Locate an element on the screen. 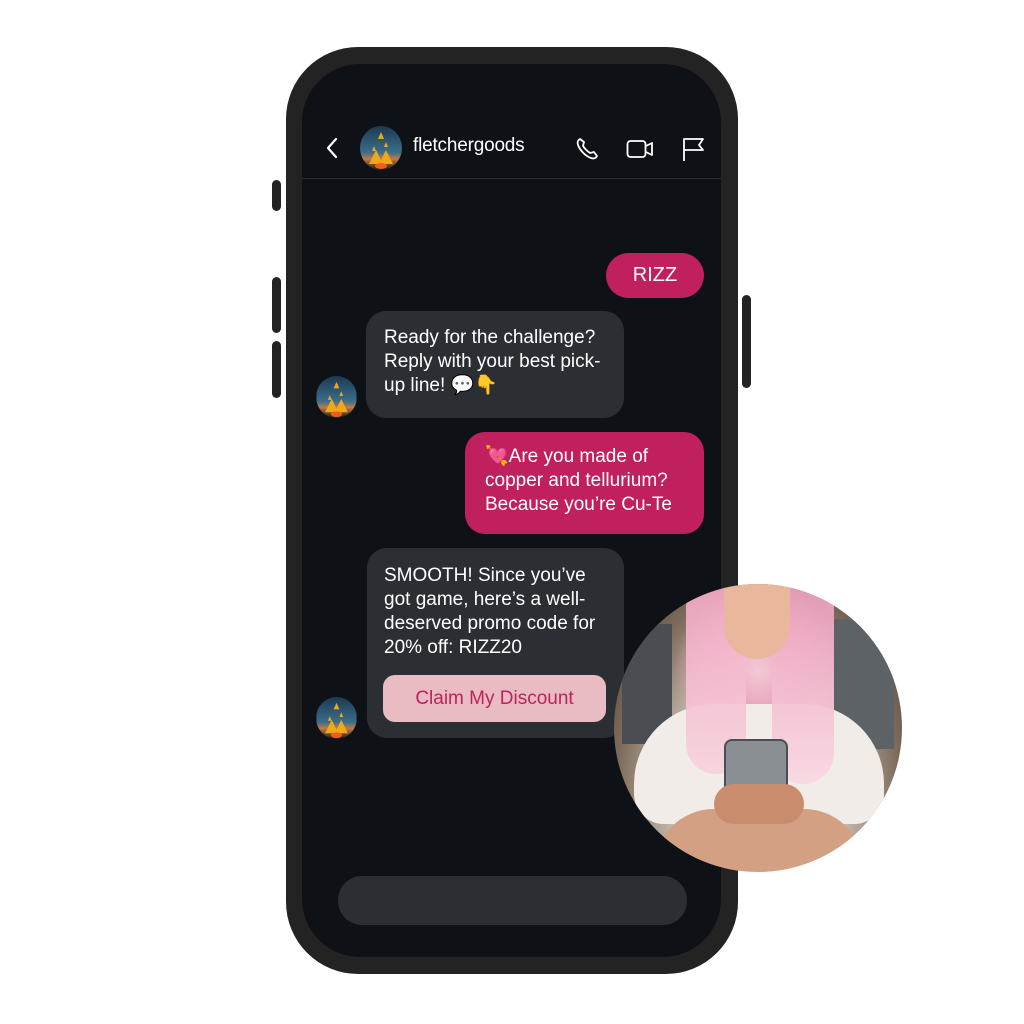  power-button is located at coordinates (746, 341).